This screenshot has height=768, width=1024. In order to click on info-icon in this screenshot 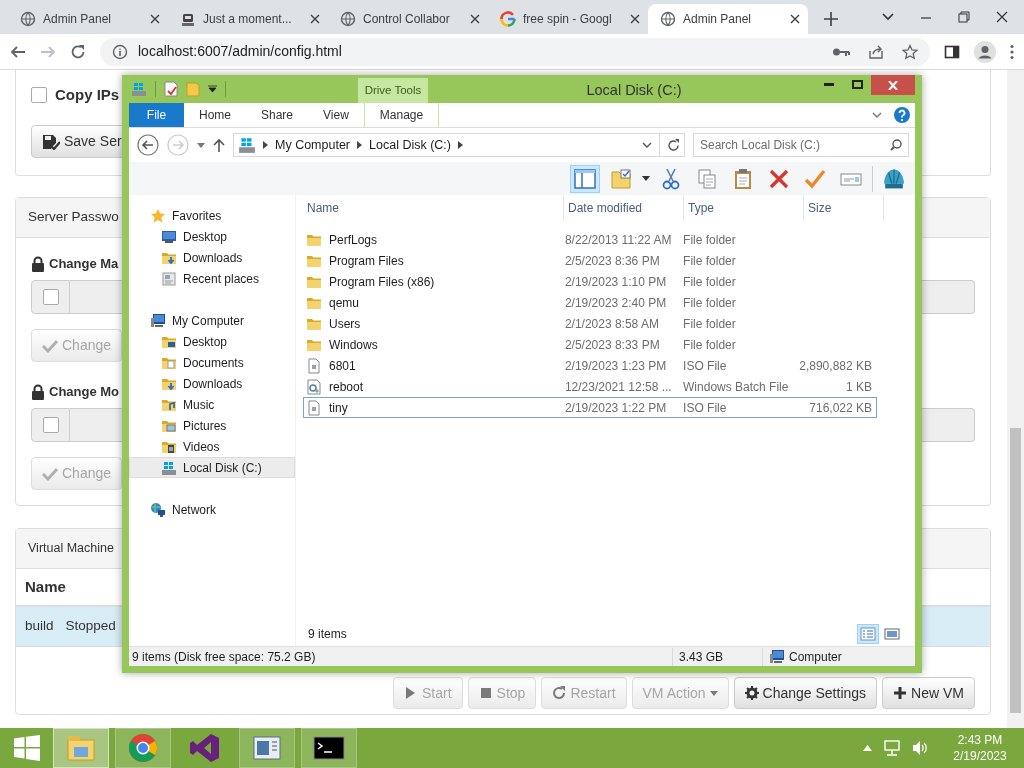, I will do `click(120, 51)`.